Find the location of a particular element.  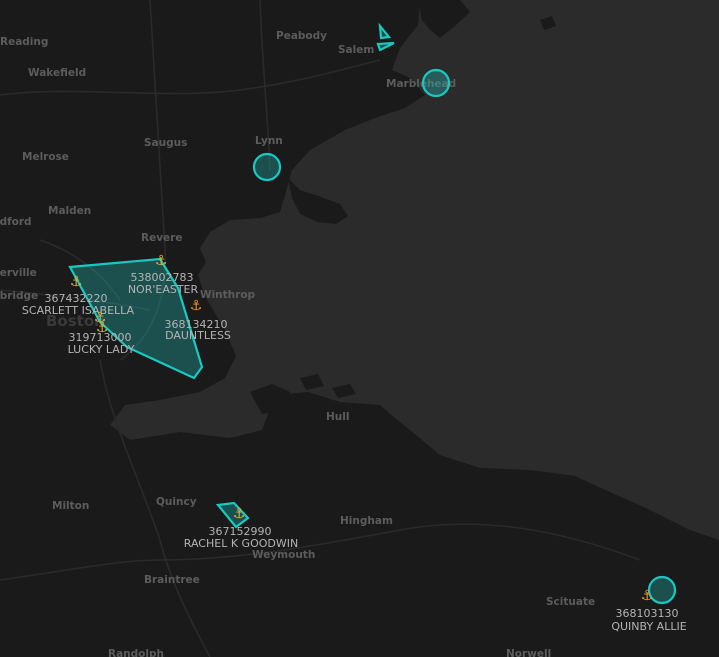

place-label: Reading is located at coordinates (24, 42).